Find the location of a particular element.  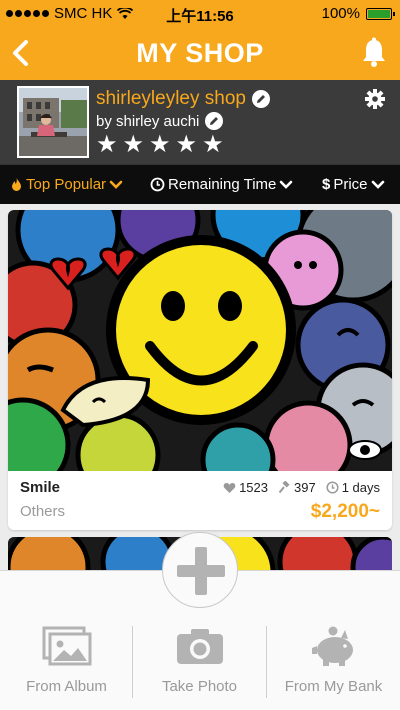

avatar-photo is located at coordinates (53, 122).